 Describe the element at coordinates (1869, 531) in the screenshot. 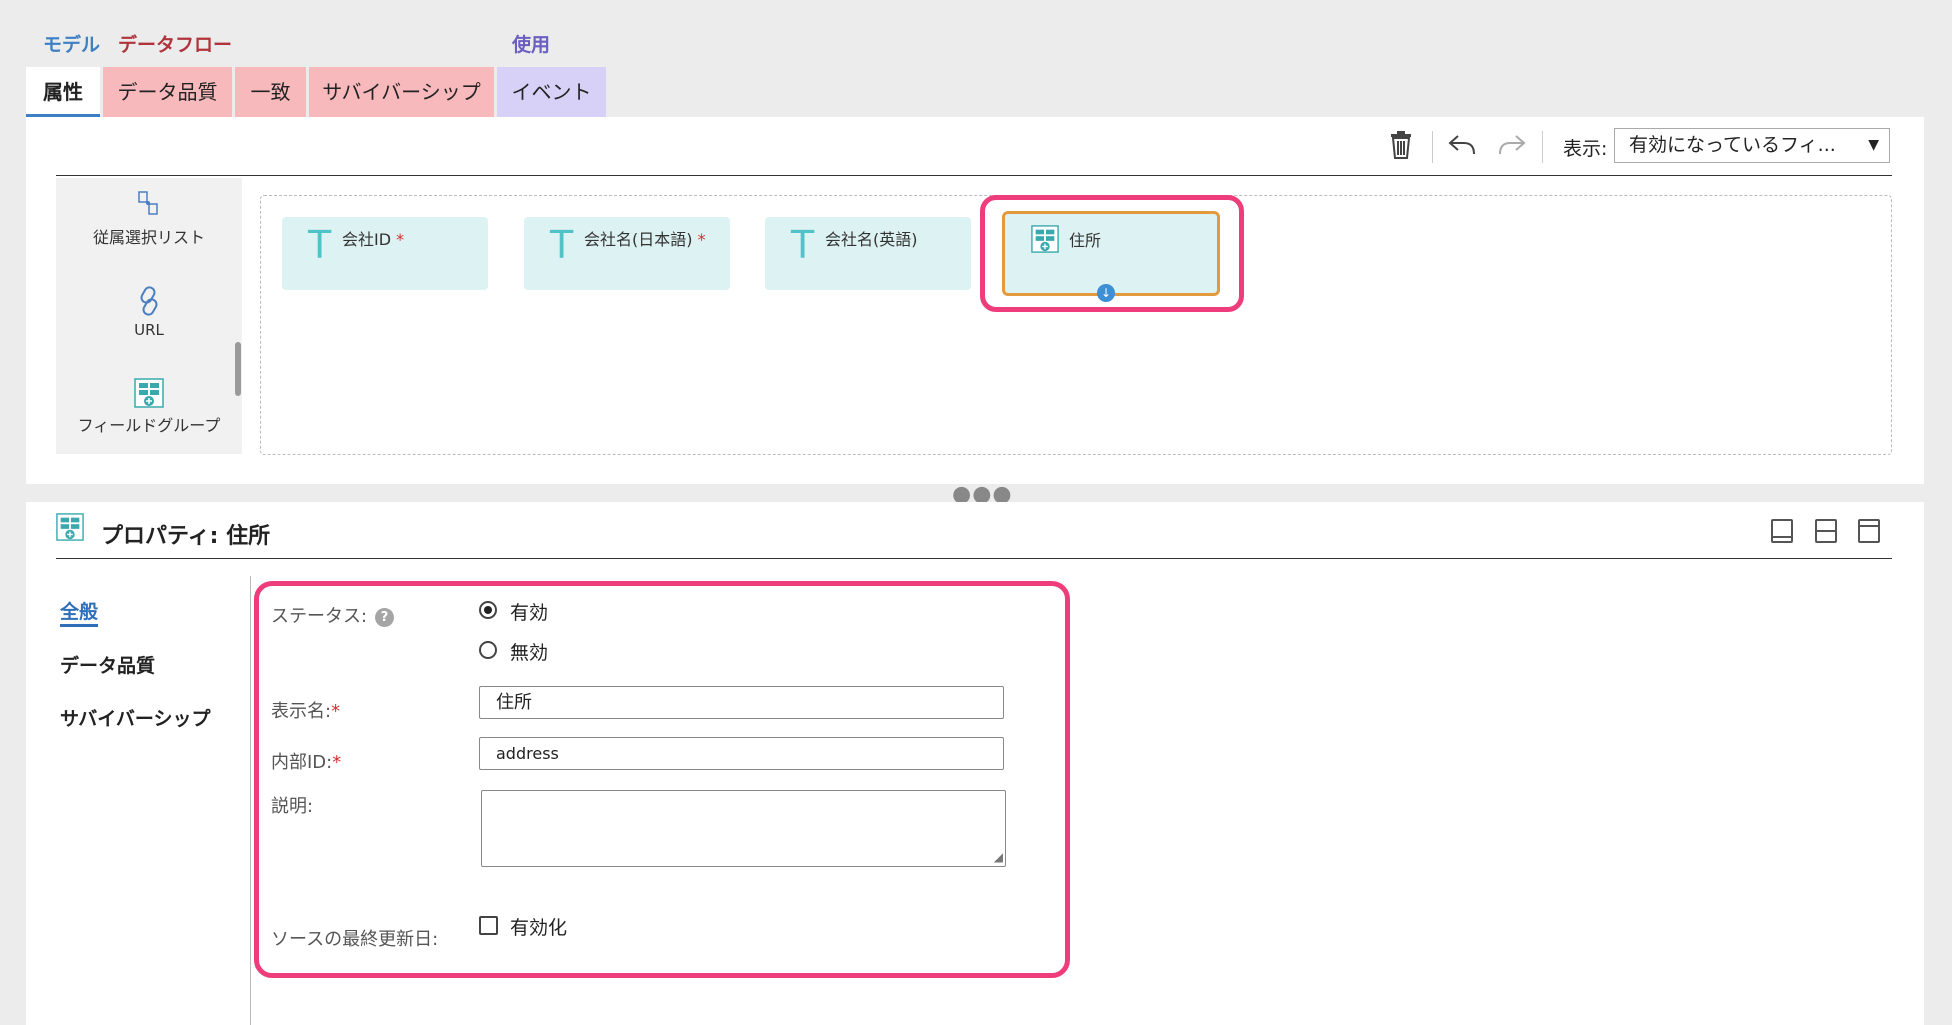

I see `layout-top-icon` at that location.